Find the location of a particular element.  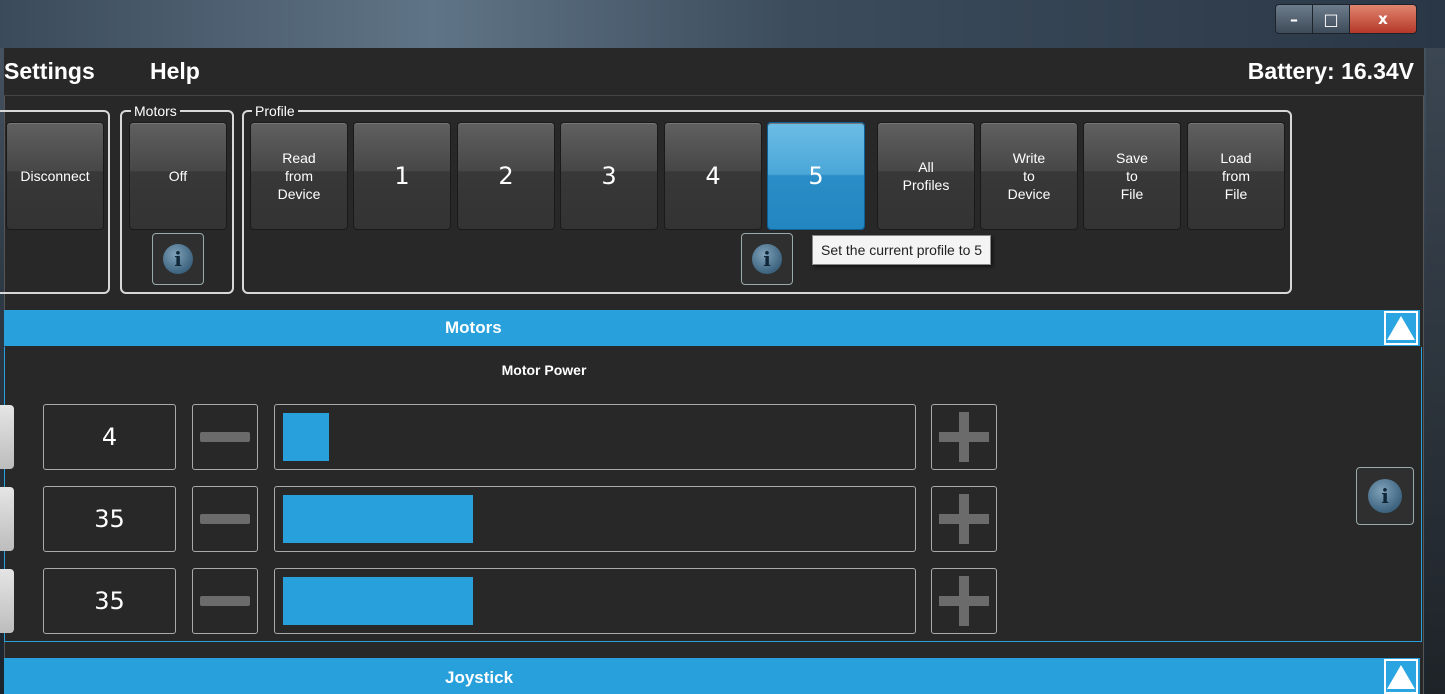

read-from-device-button: Read from Device is located at coordinates (299, 176).